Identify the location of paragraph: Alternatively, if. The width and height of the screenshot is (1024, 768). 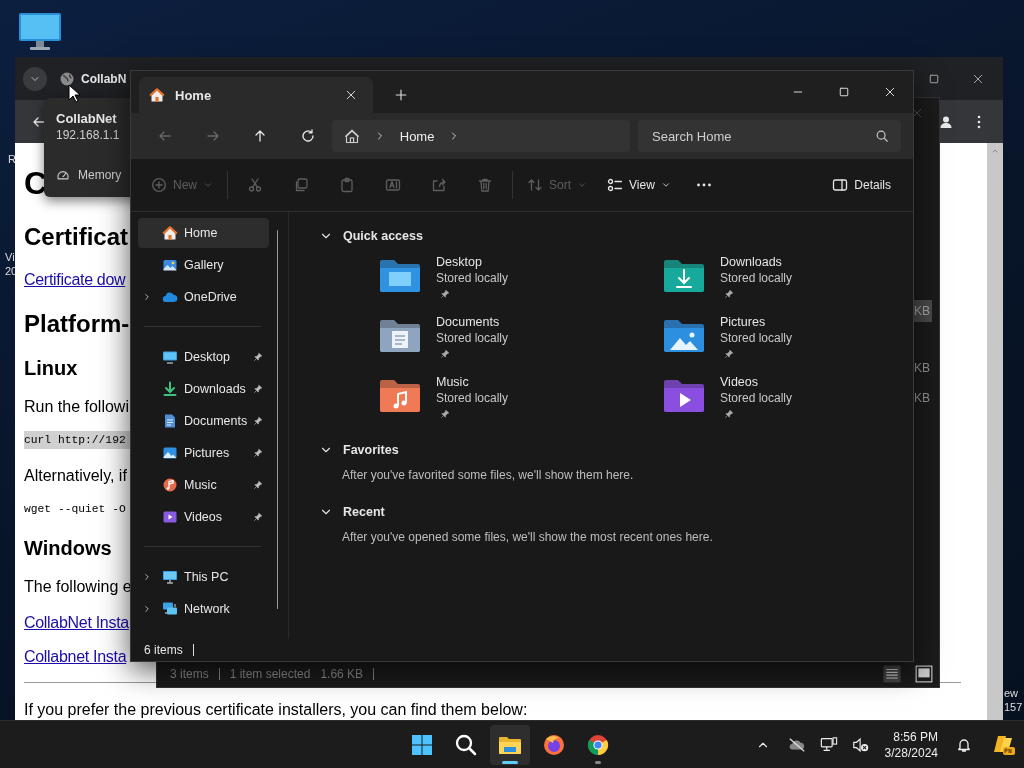
(75, 475).